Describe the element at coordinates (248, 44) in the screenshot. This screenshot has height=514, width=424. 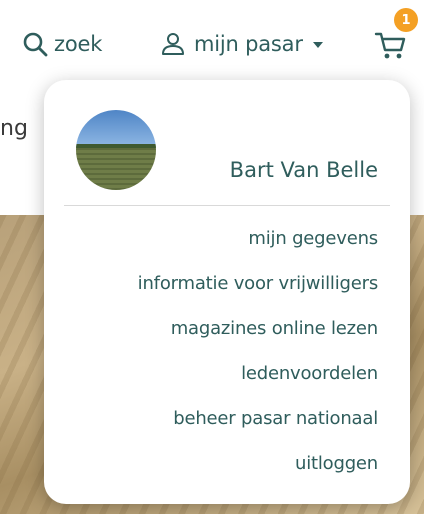
I see `account-label: mijn pasar` at that location.